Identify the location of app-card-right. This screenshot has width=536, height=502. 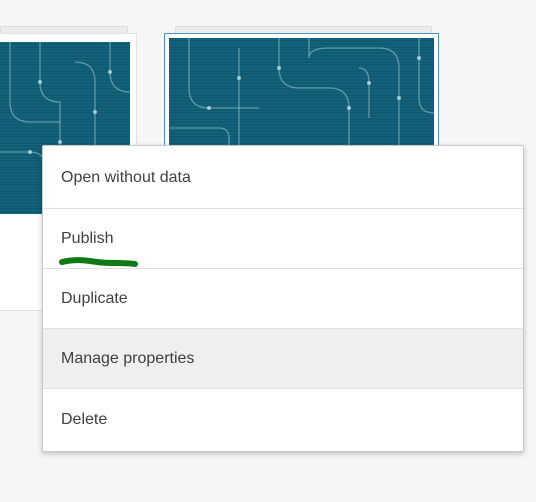
(301, 93).